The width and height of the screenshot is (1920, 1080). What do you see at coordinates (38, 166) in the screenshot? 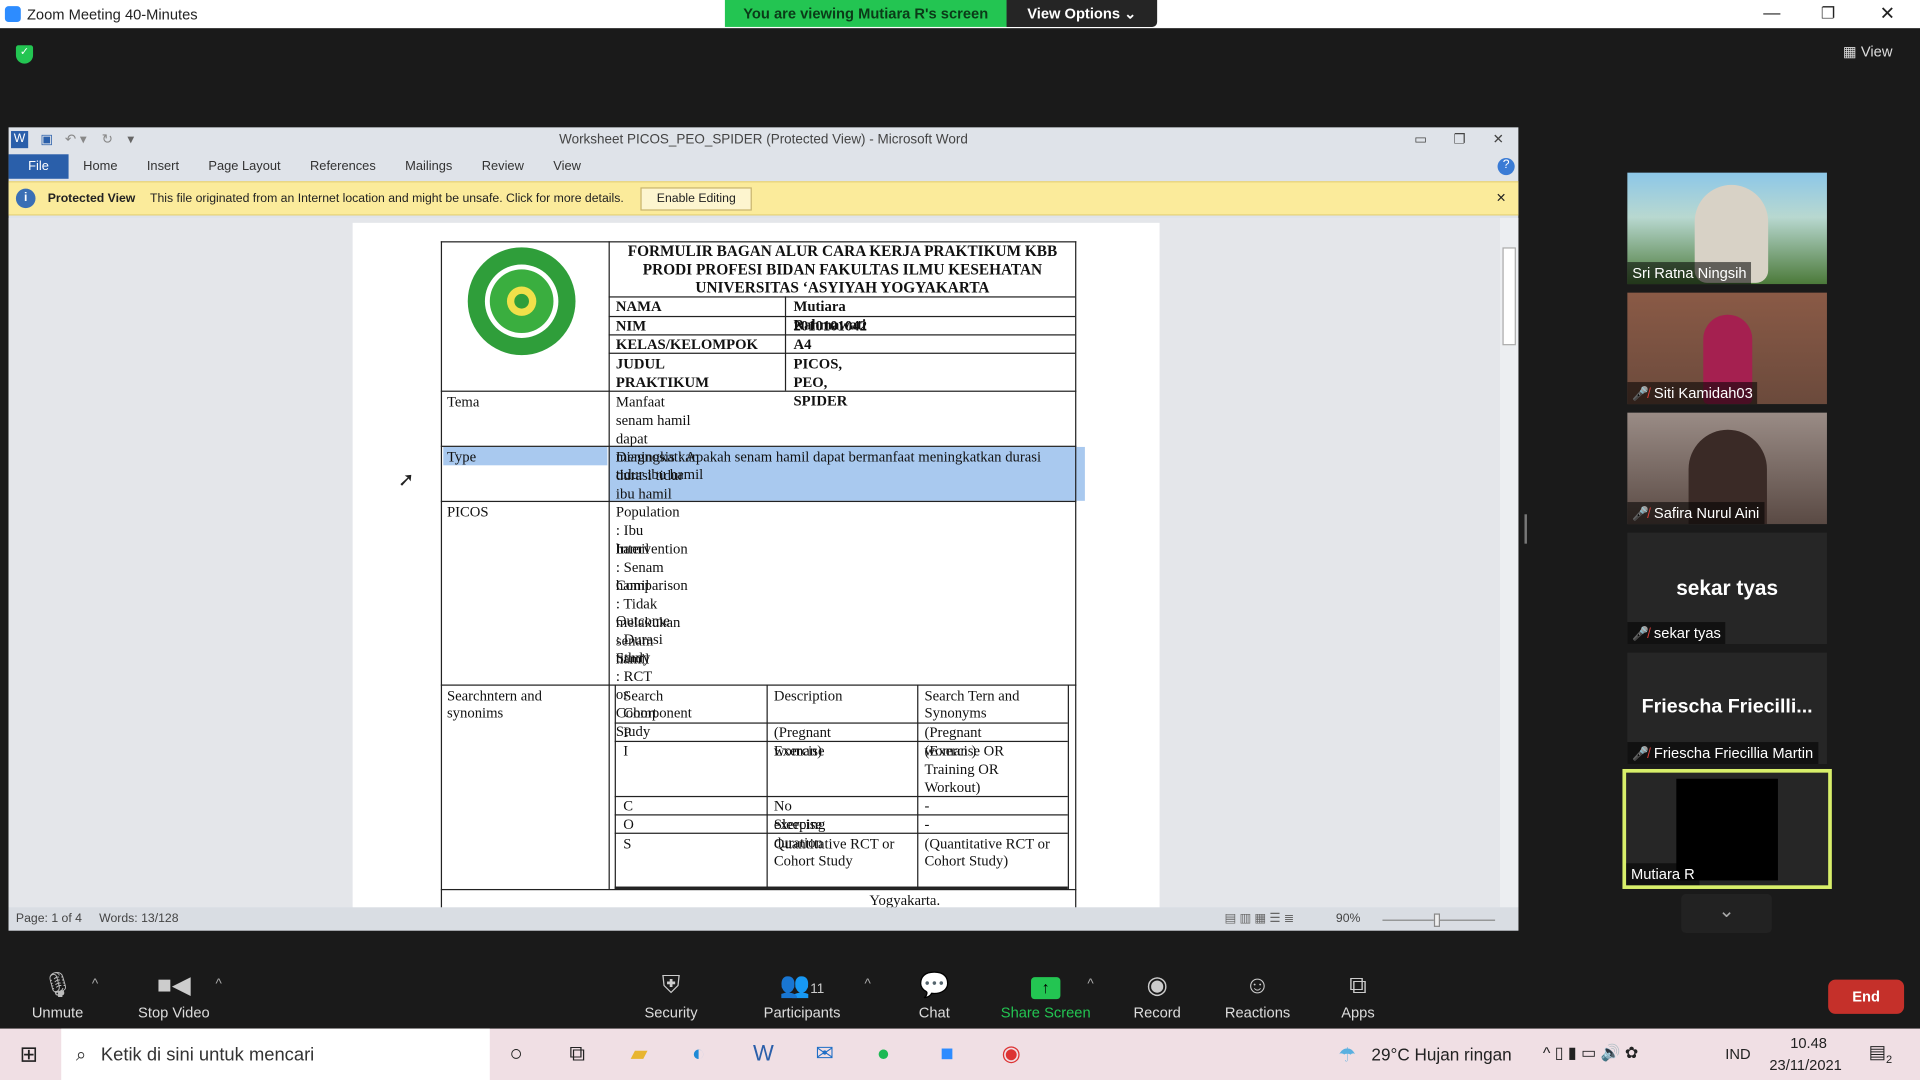
I see `tab-file: File` at bounding box center [38, 166].